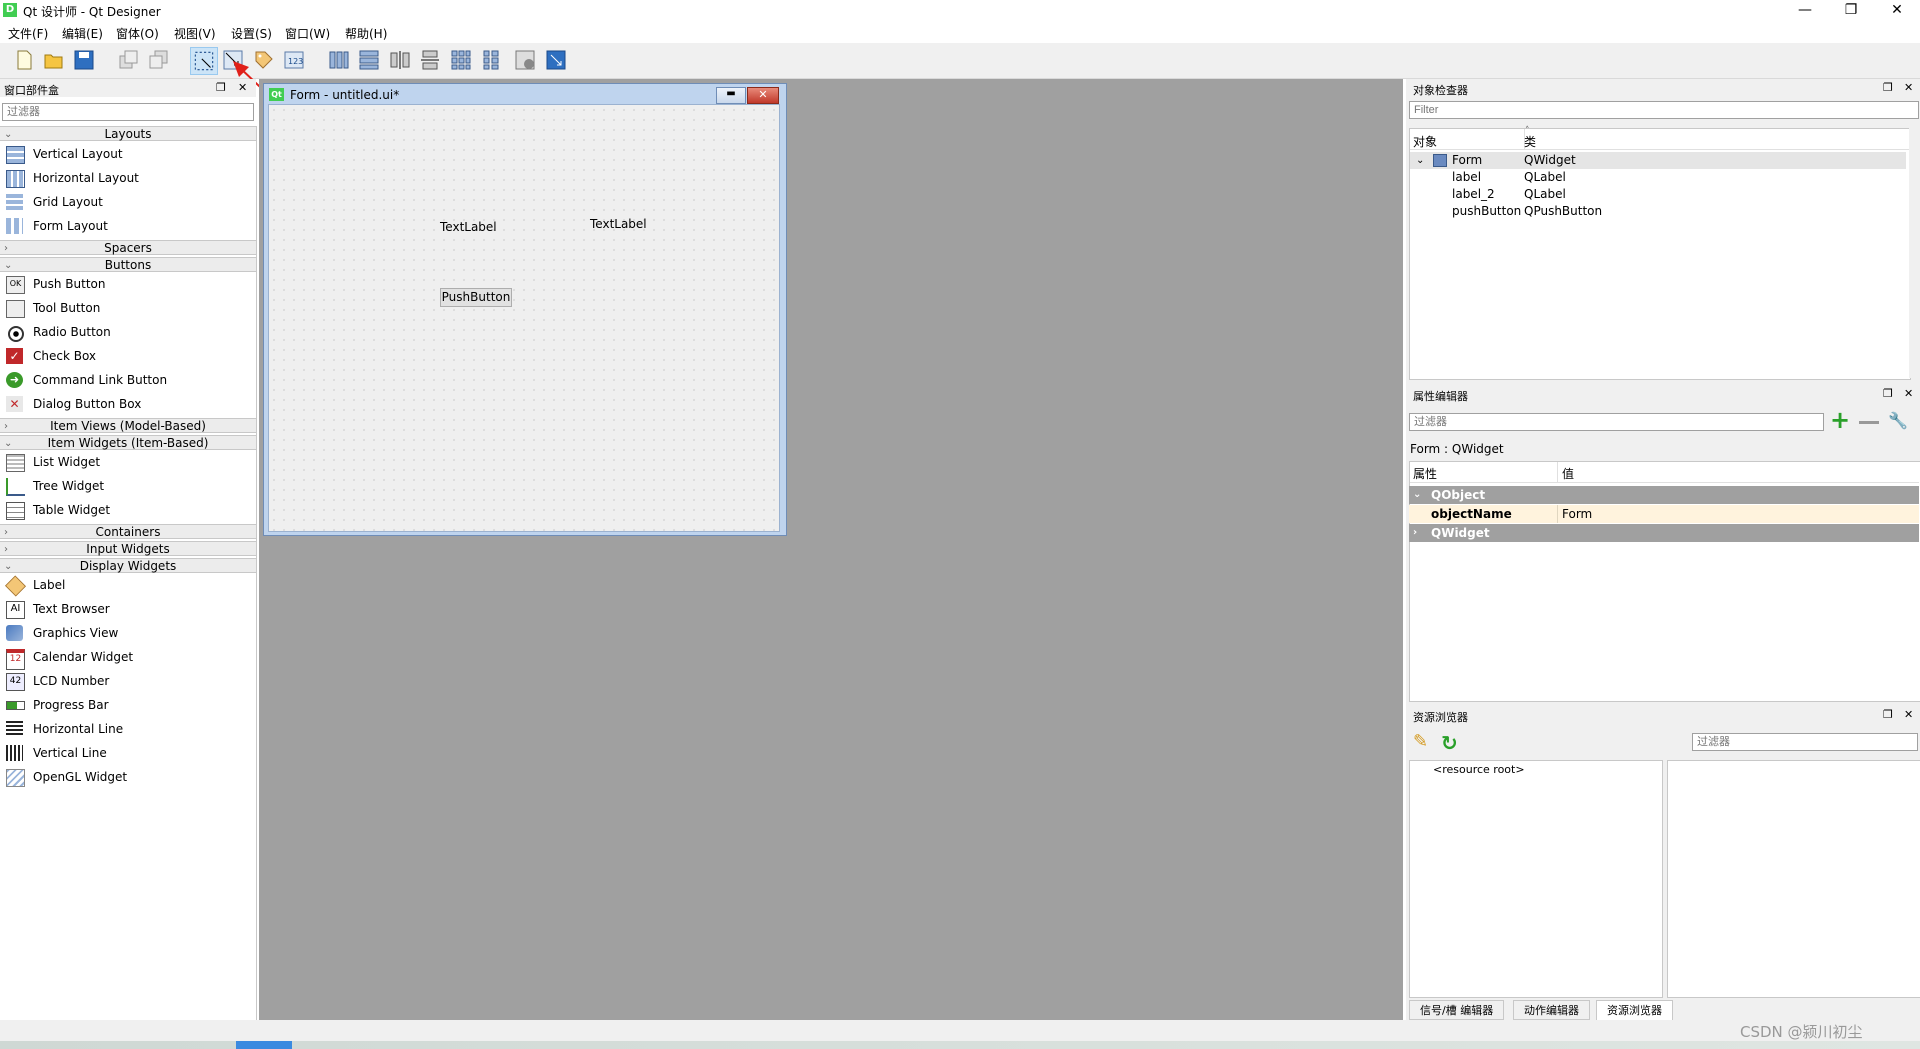 The width and height of the screenshot is (1920, 1049). I want to click on tool-button-icon, so click(15, 309).